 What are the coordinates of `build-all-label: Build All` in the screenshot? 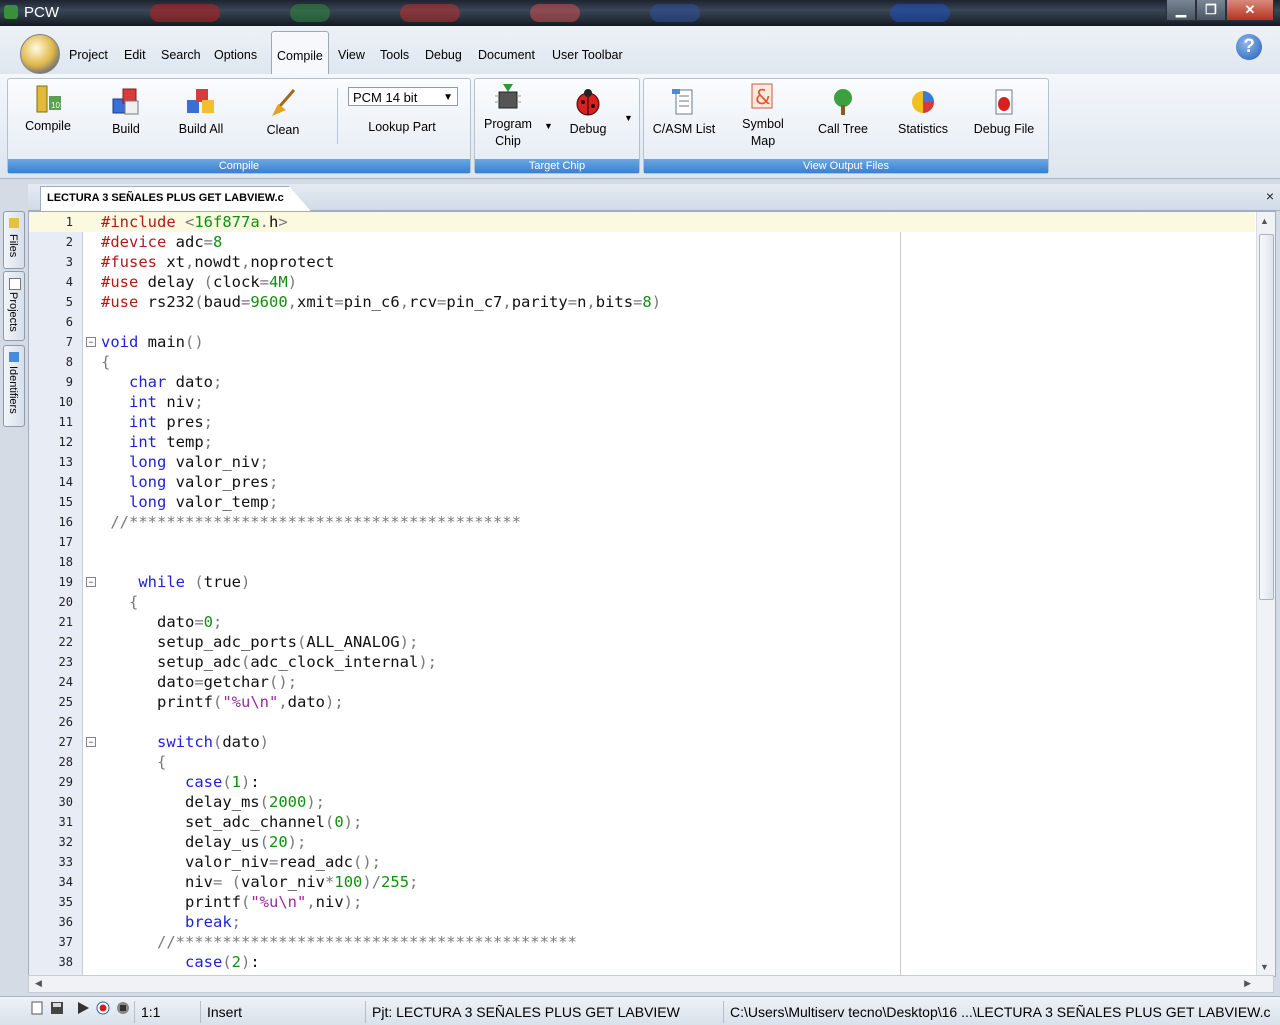 It's located at (201, 129).